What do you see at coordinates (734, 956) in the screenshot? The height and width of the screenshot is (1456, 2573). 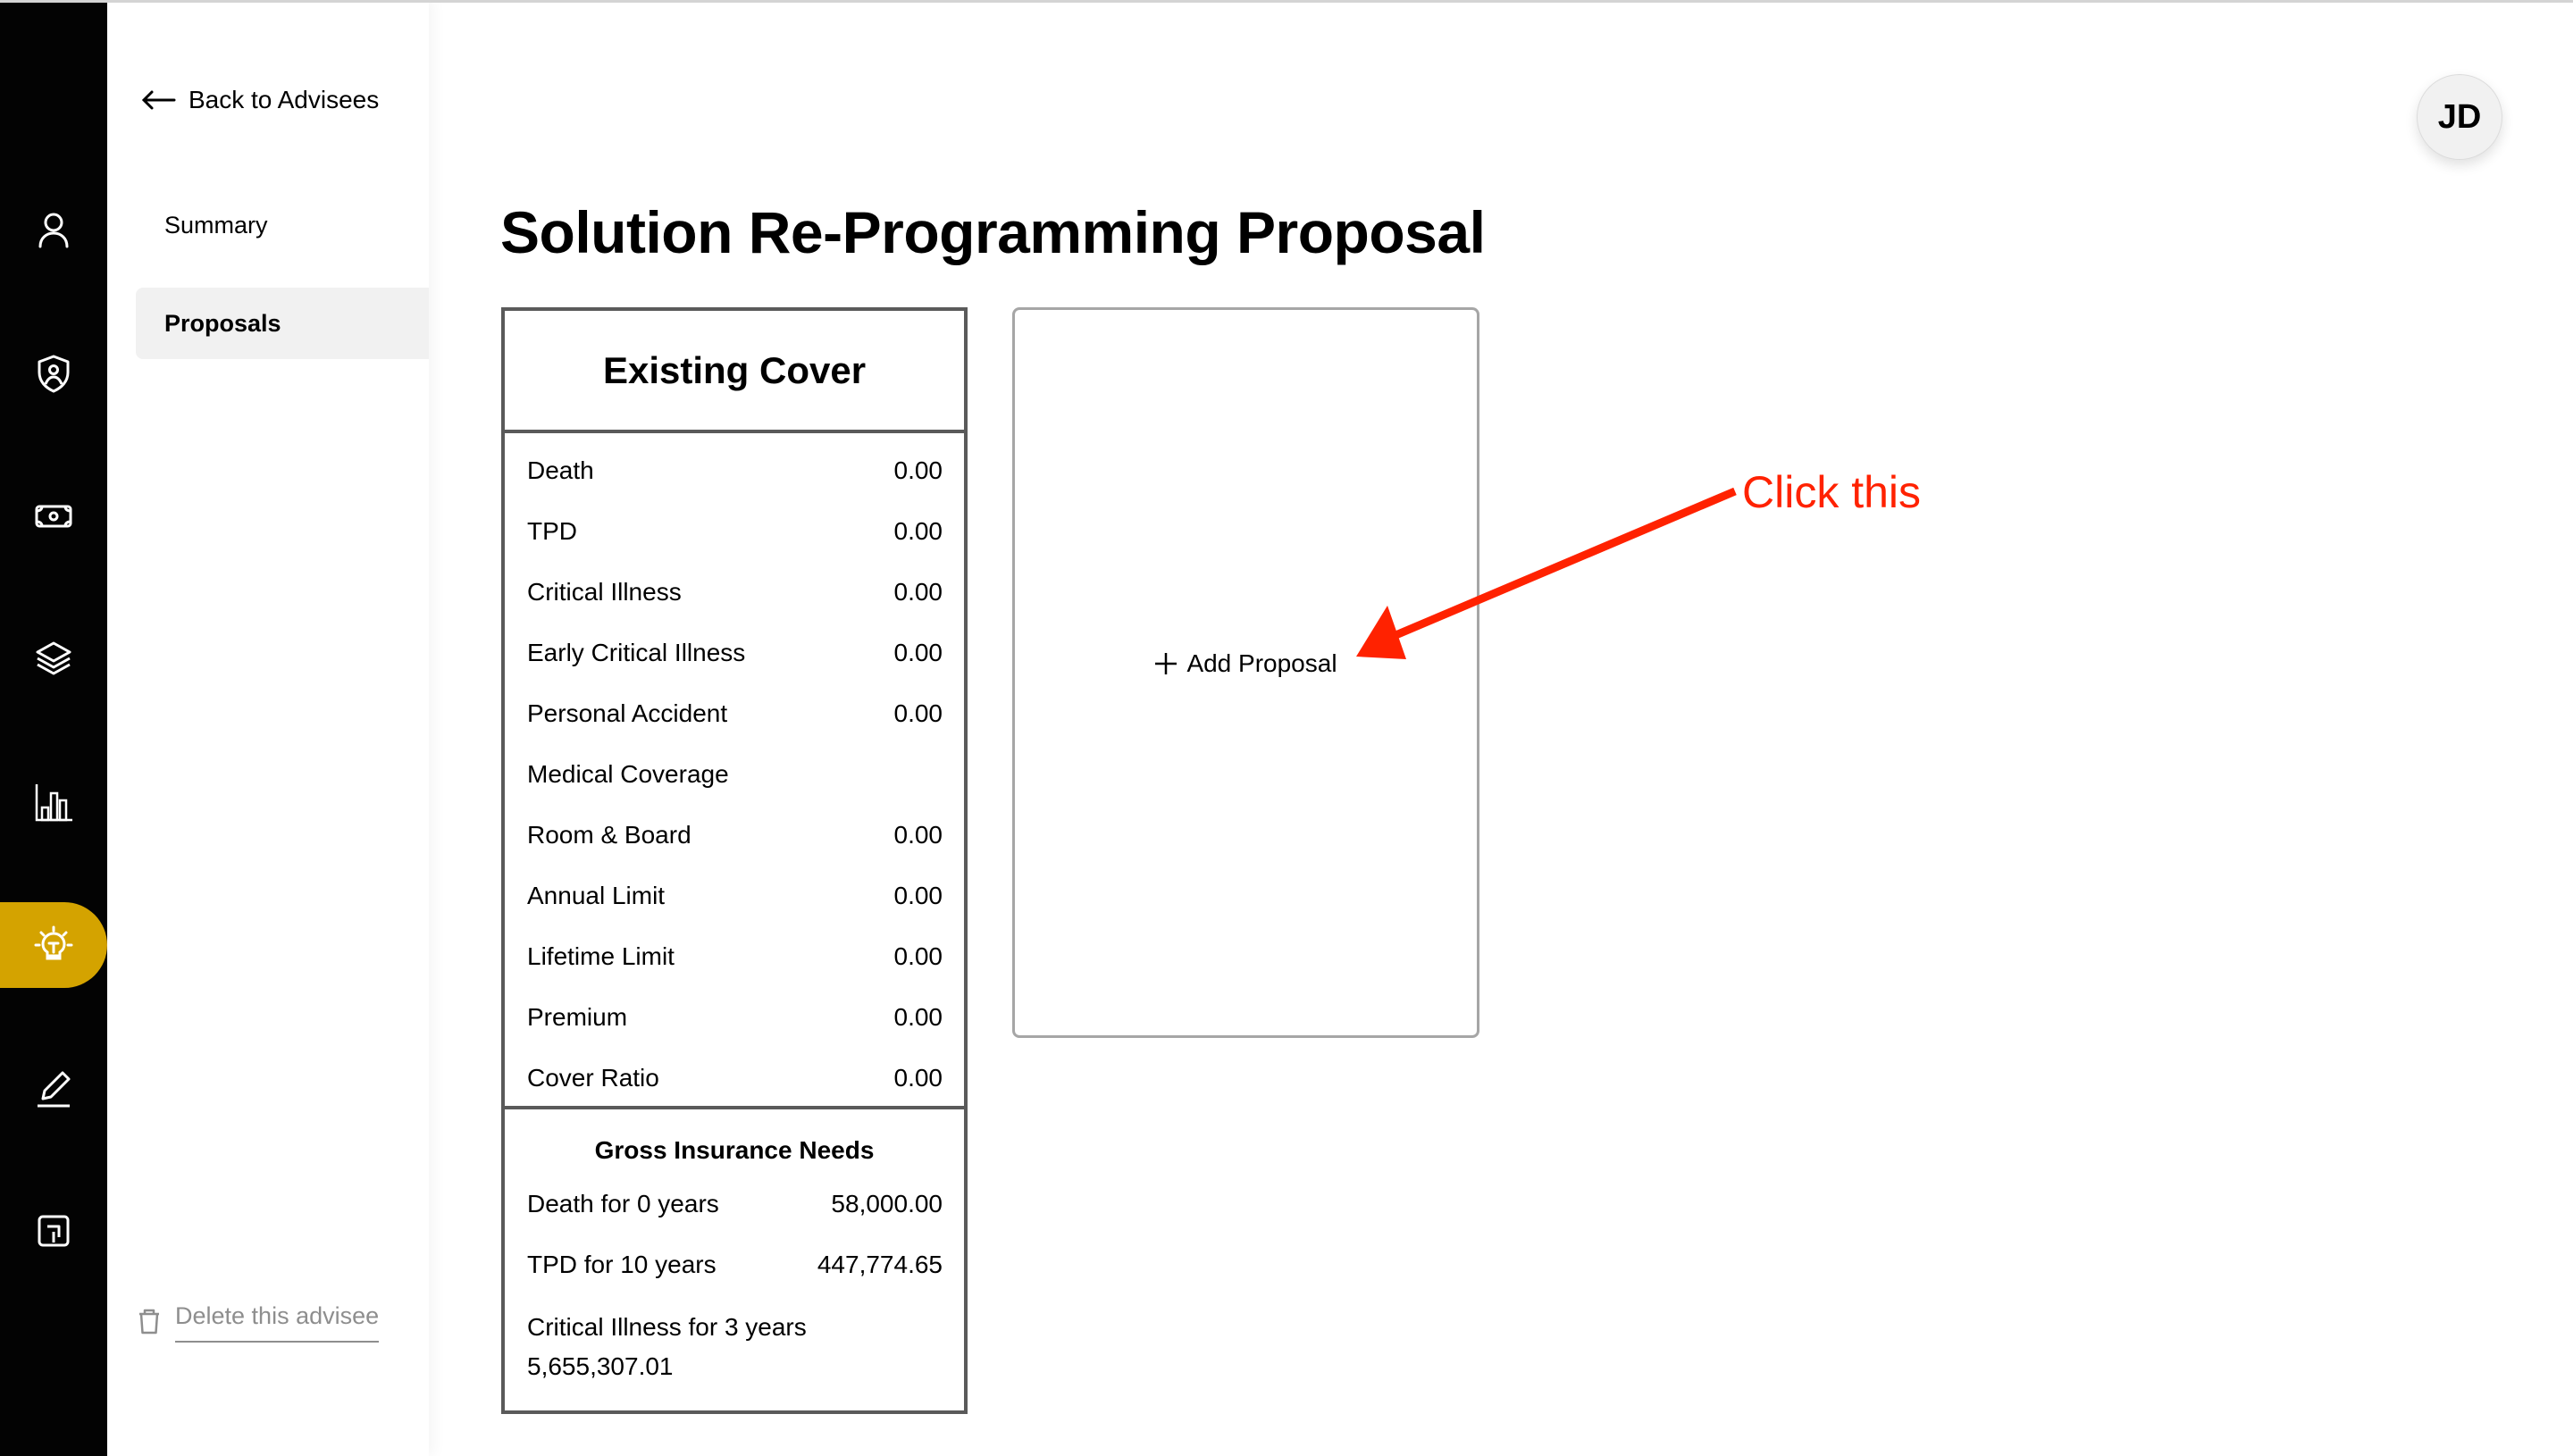 I see `cover-row-lifetime-limit: Lifetime Limit 0.00` at bounding box center [734, 956].